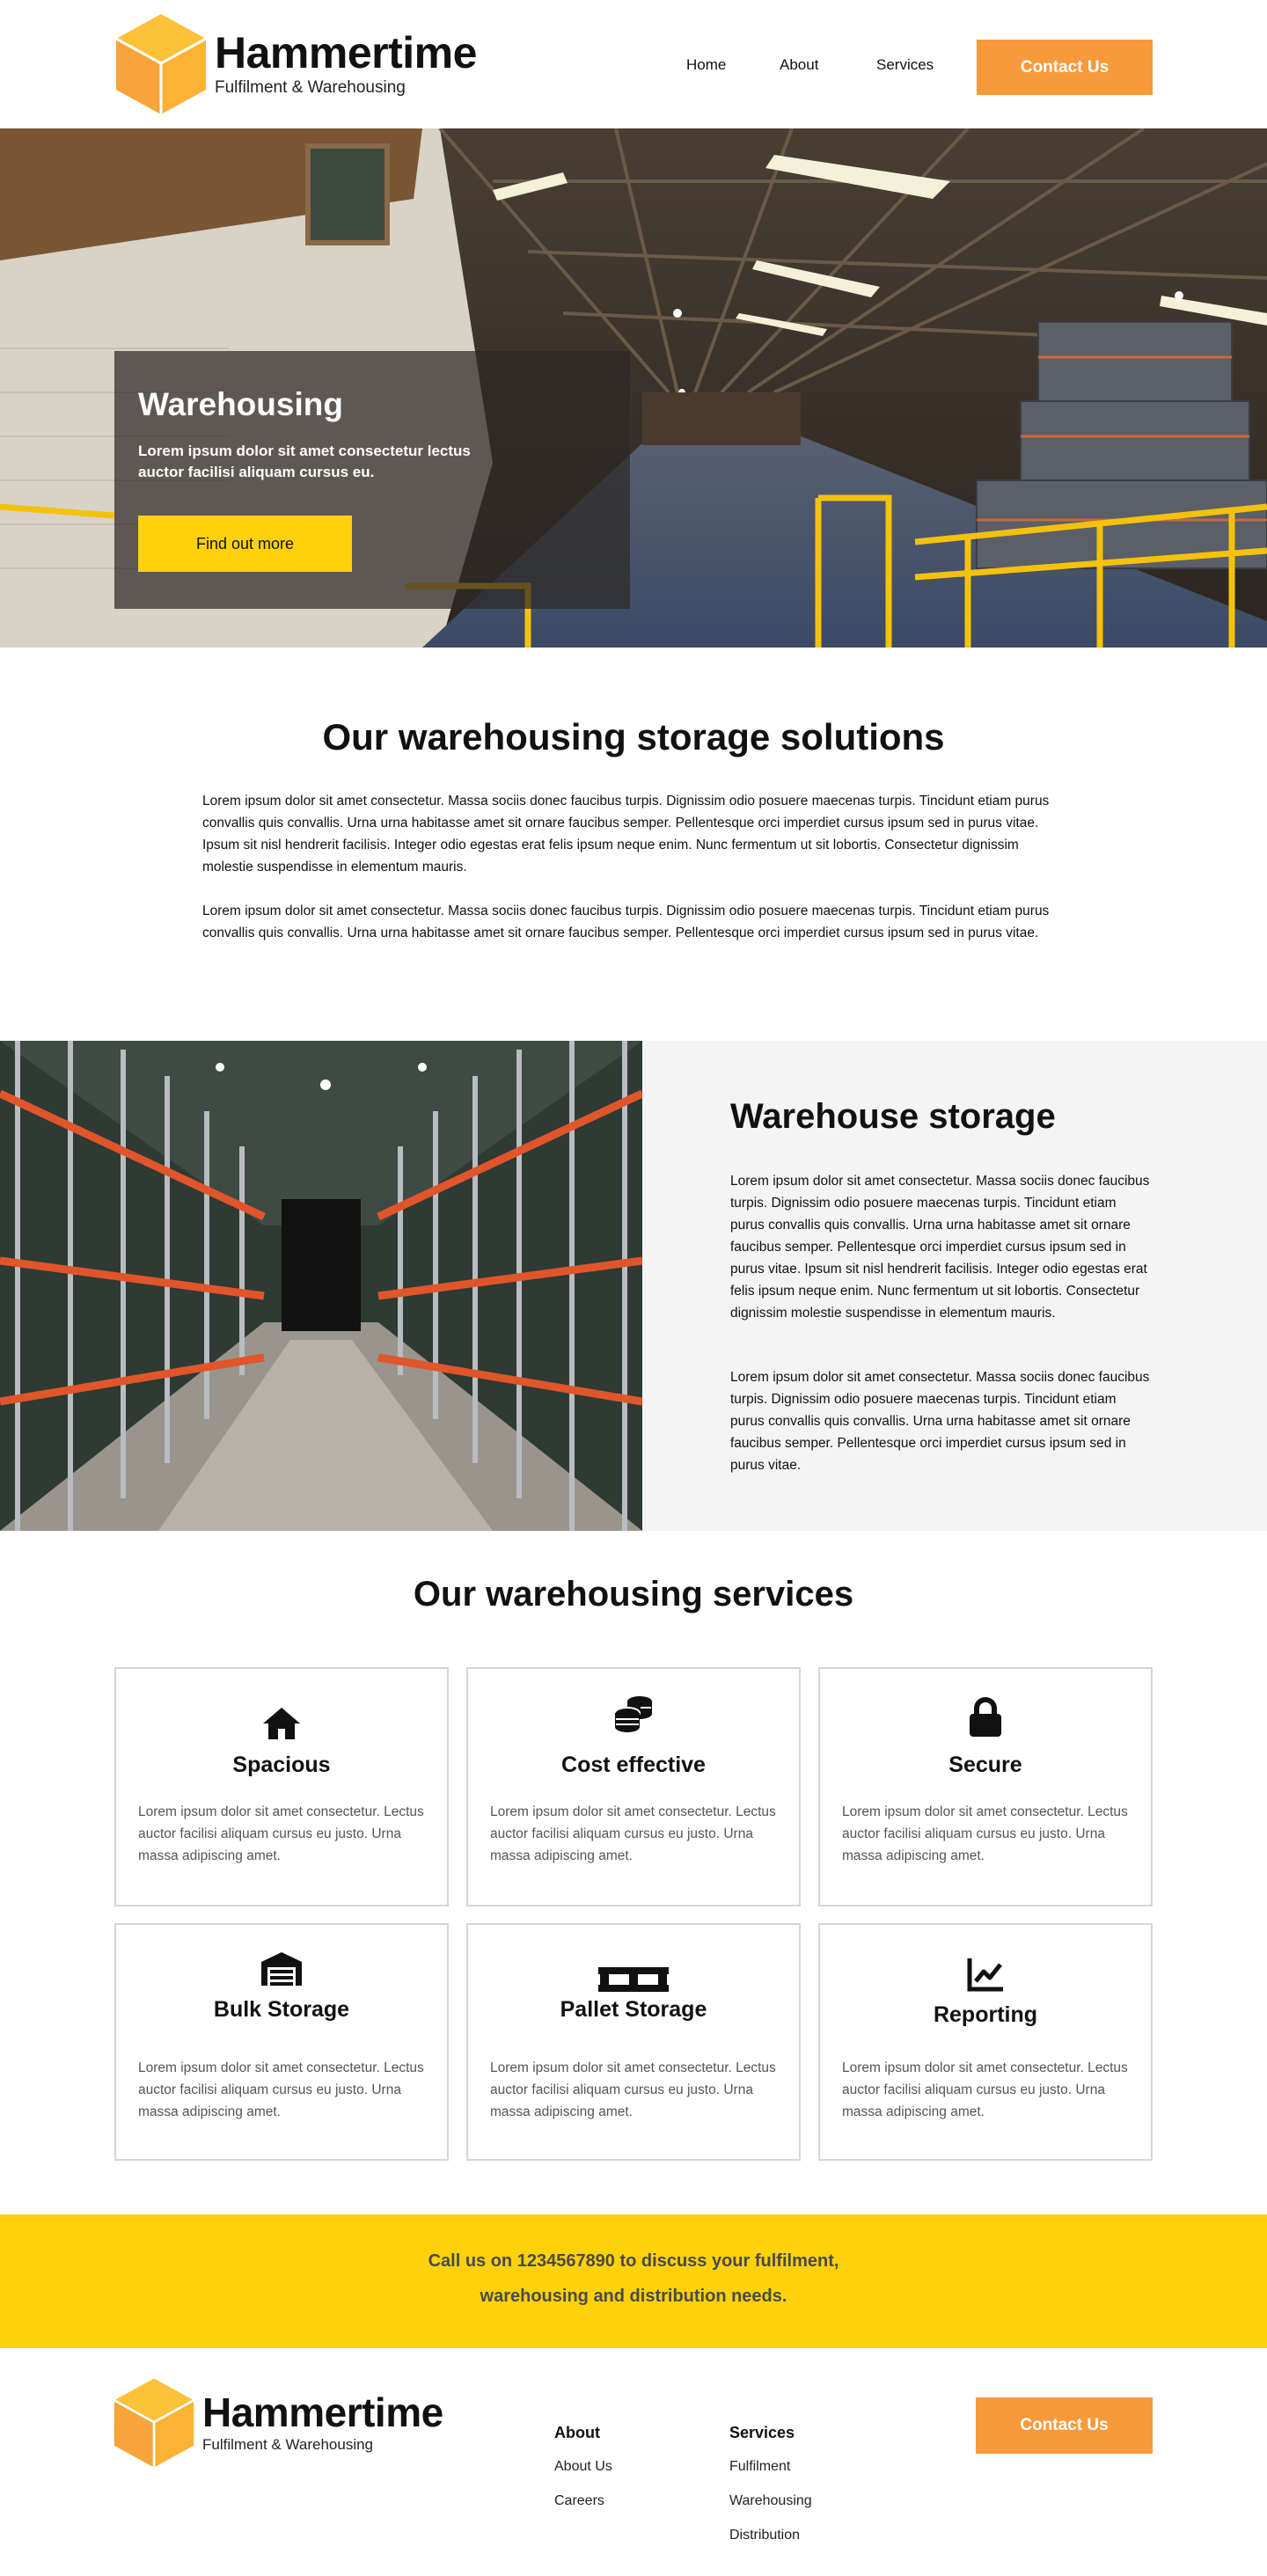 The height and width of the screenshot is (2576, 1267). Describe the element at coordinates (985, 2014) in the screenshot. I see `service-card-title: Reporting` at that location.